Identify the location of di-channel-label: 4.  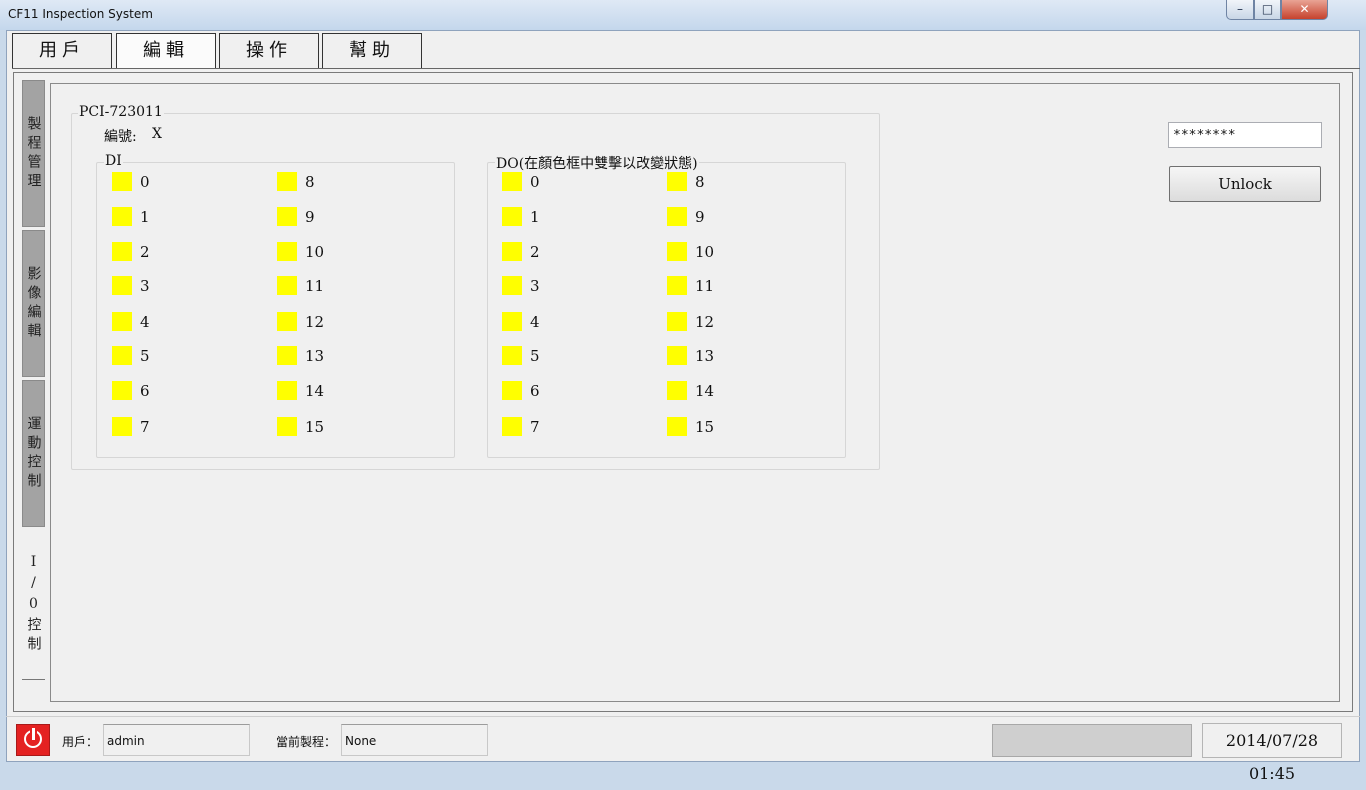
(145, 322).